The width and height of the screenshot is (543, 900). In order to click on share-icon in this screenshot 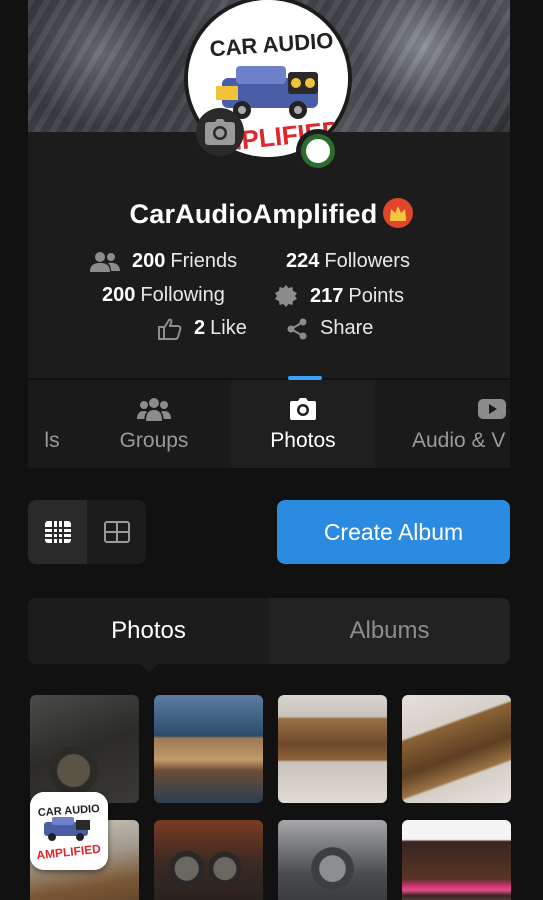, I will do `click(297, 329)`.